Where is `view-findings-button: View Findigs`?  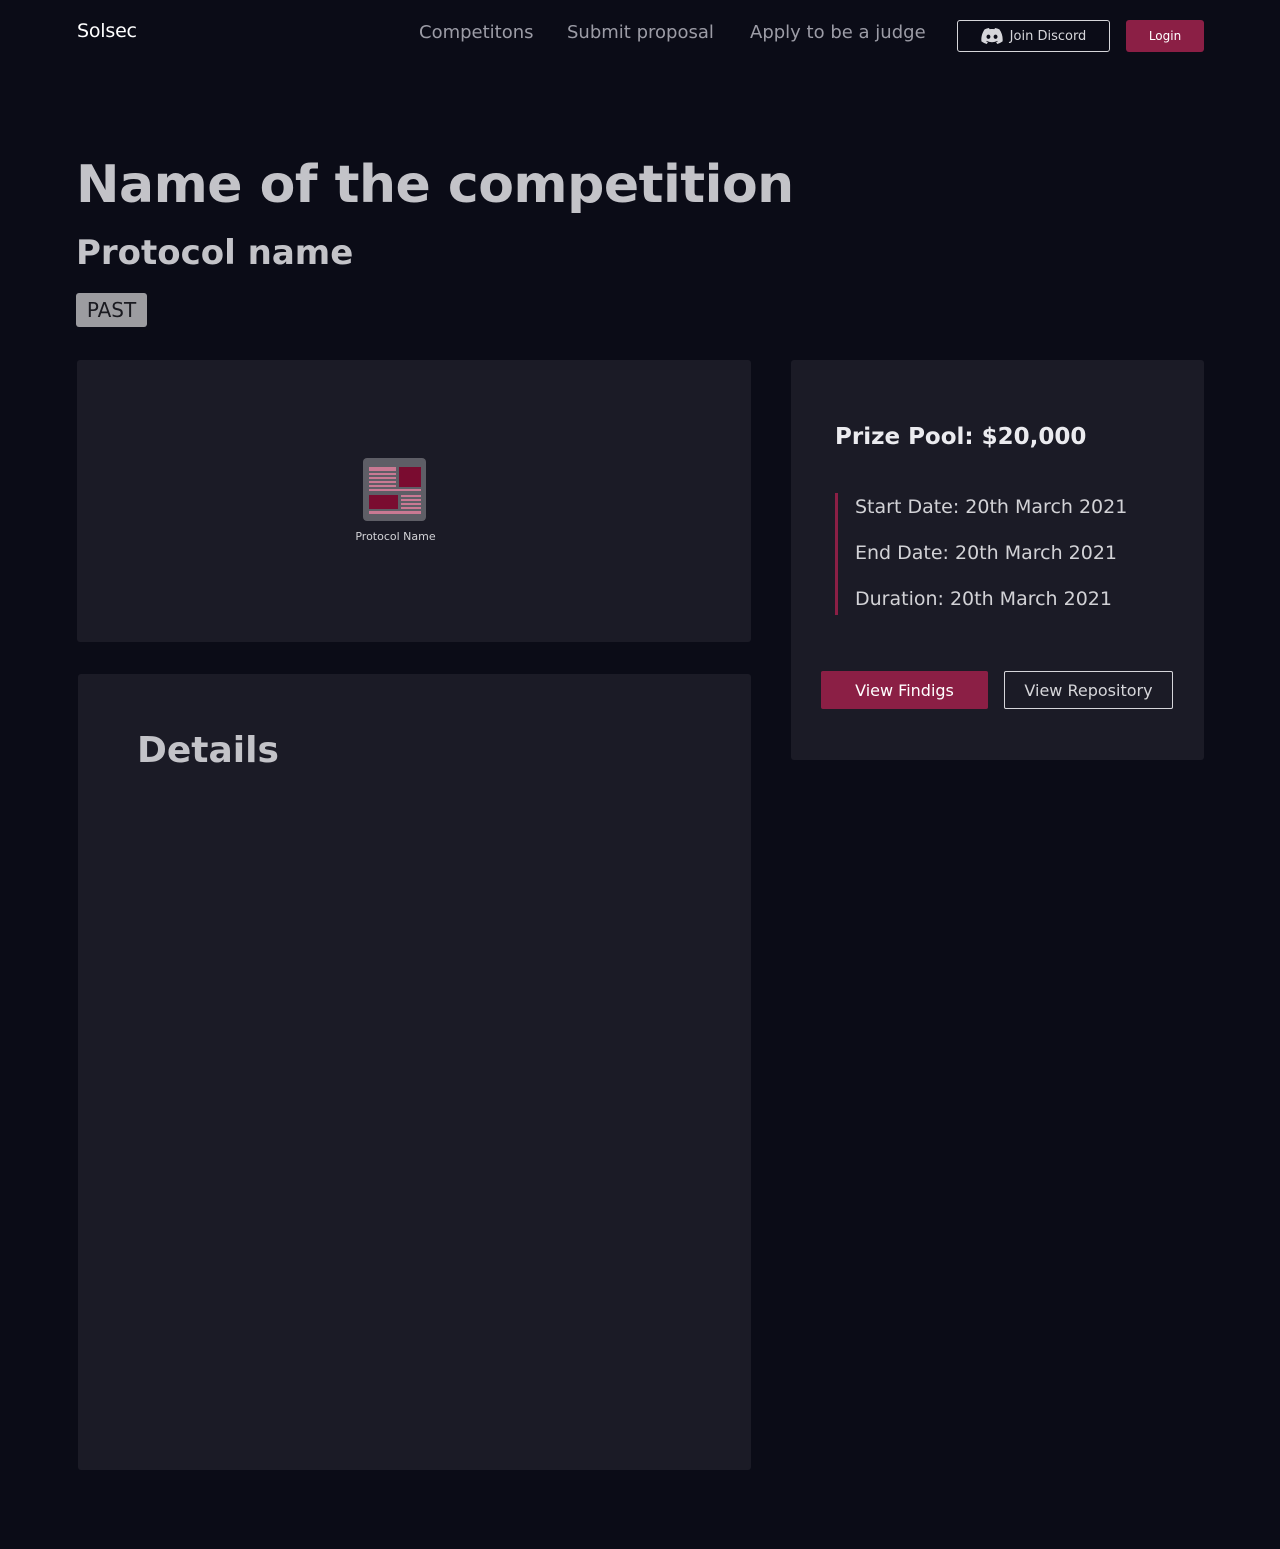 view-findings-button: View Findigs is located at coordinates (904, 690).